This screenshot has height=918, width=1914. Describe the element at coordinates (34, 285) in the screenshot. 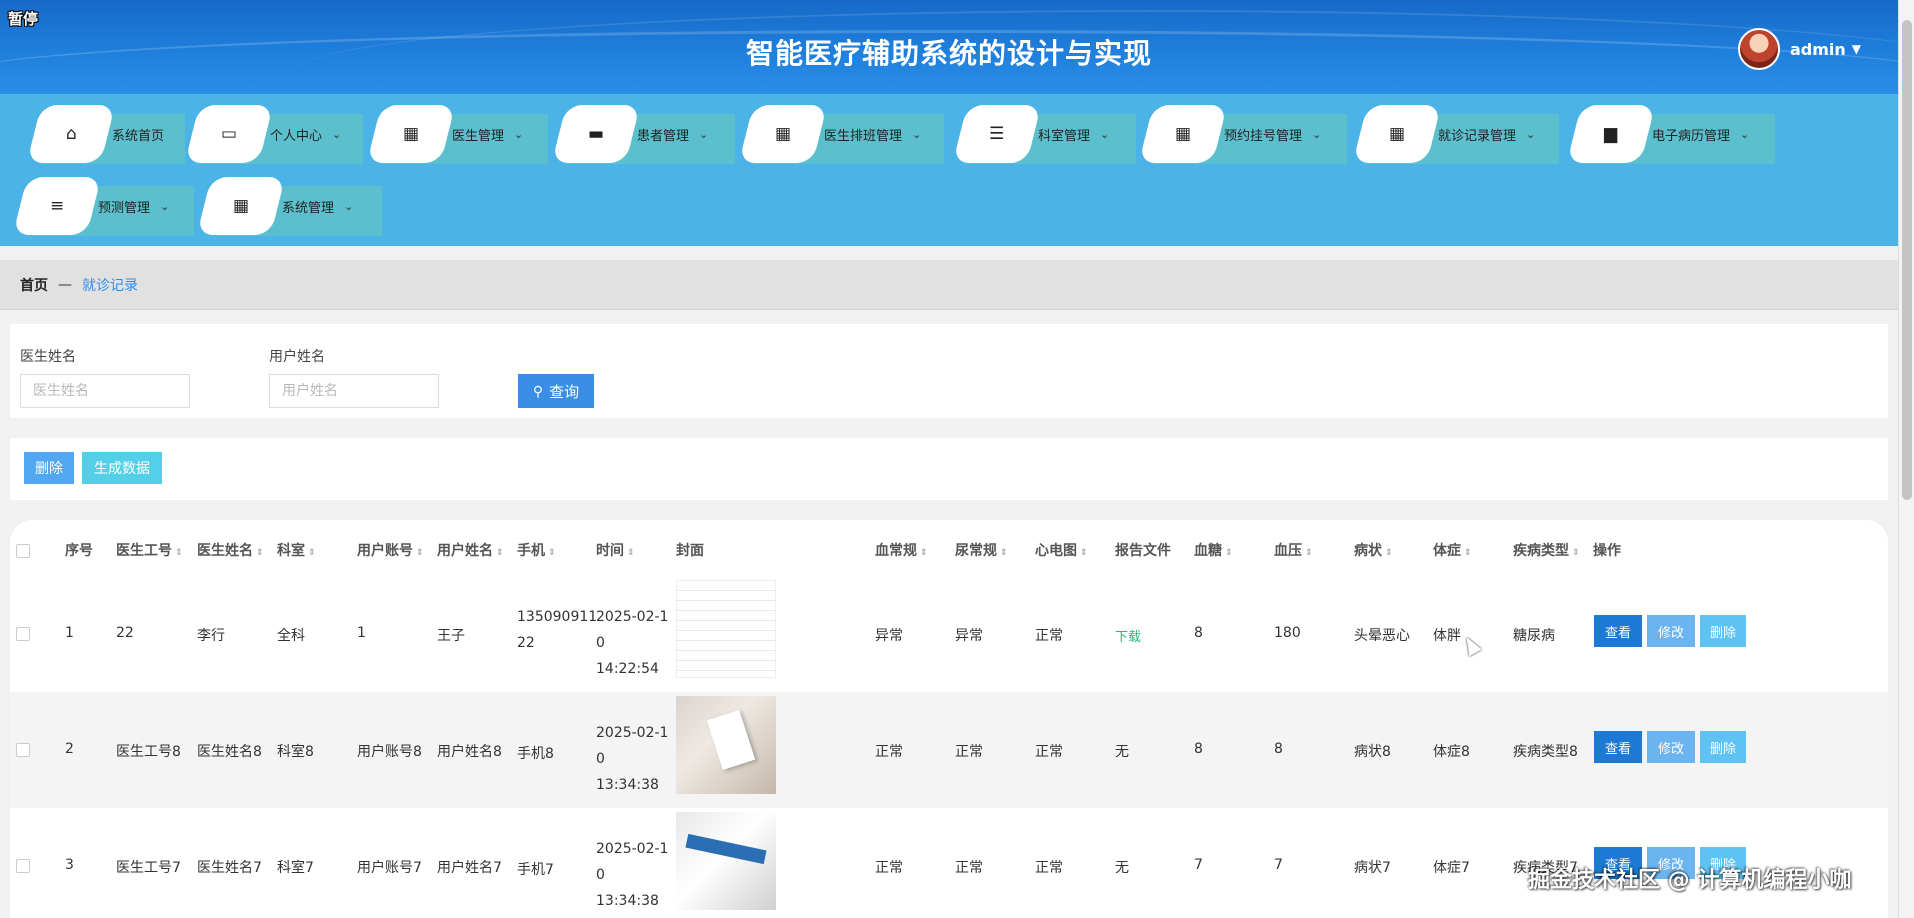

I see `breadcrumb-home: 首页` at that location.